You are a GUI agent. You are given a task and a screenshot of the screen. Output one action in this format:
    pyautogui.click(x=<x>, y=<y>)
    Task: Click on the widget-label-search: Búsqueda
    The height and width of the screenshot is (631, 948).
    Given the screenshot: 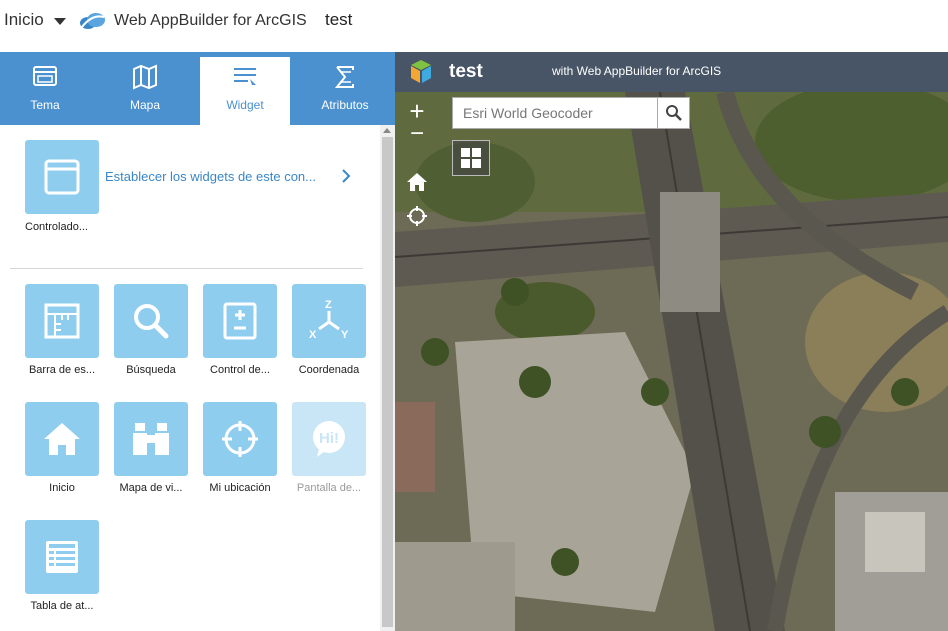 What is the action you would take?
    pyautogui.click(x=151, y=370)
    